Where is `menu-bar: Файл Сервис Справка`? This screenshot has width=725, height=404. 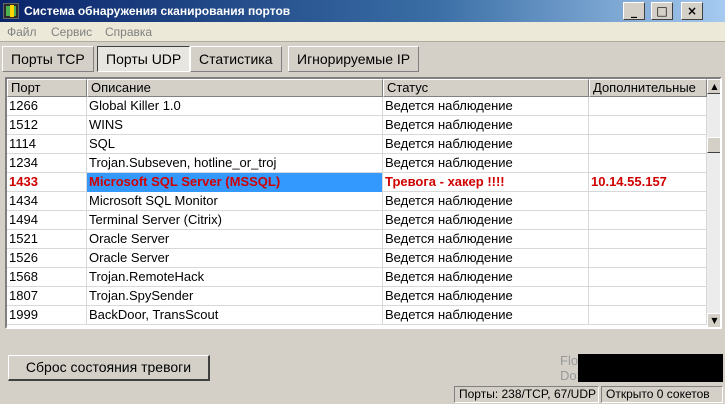
menu-bar: Файл Сервис Справка is located at coordinates (362, 32).